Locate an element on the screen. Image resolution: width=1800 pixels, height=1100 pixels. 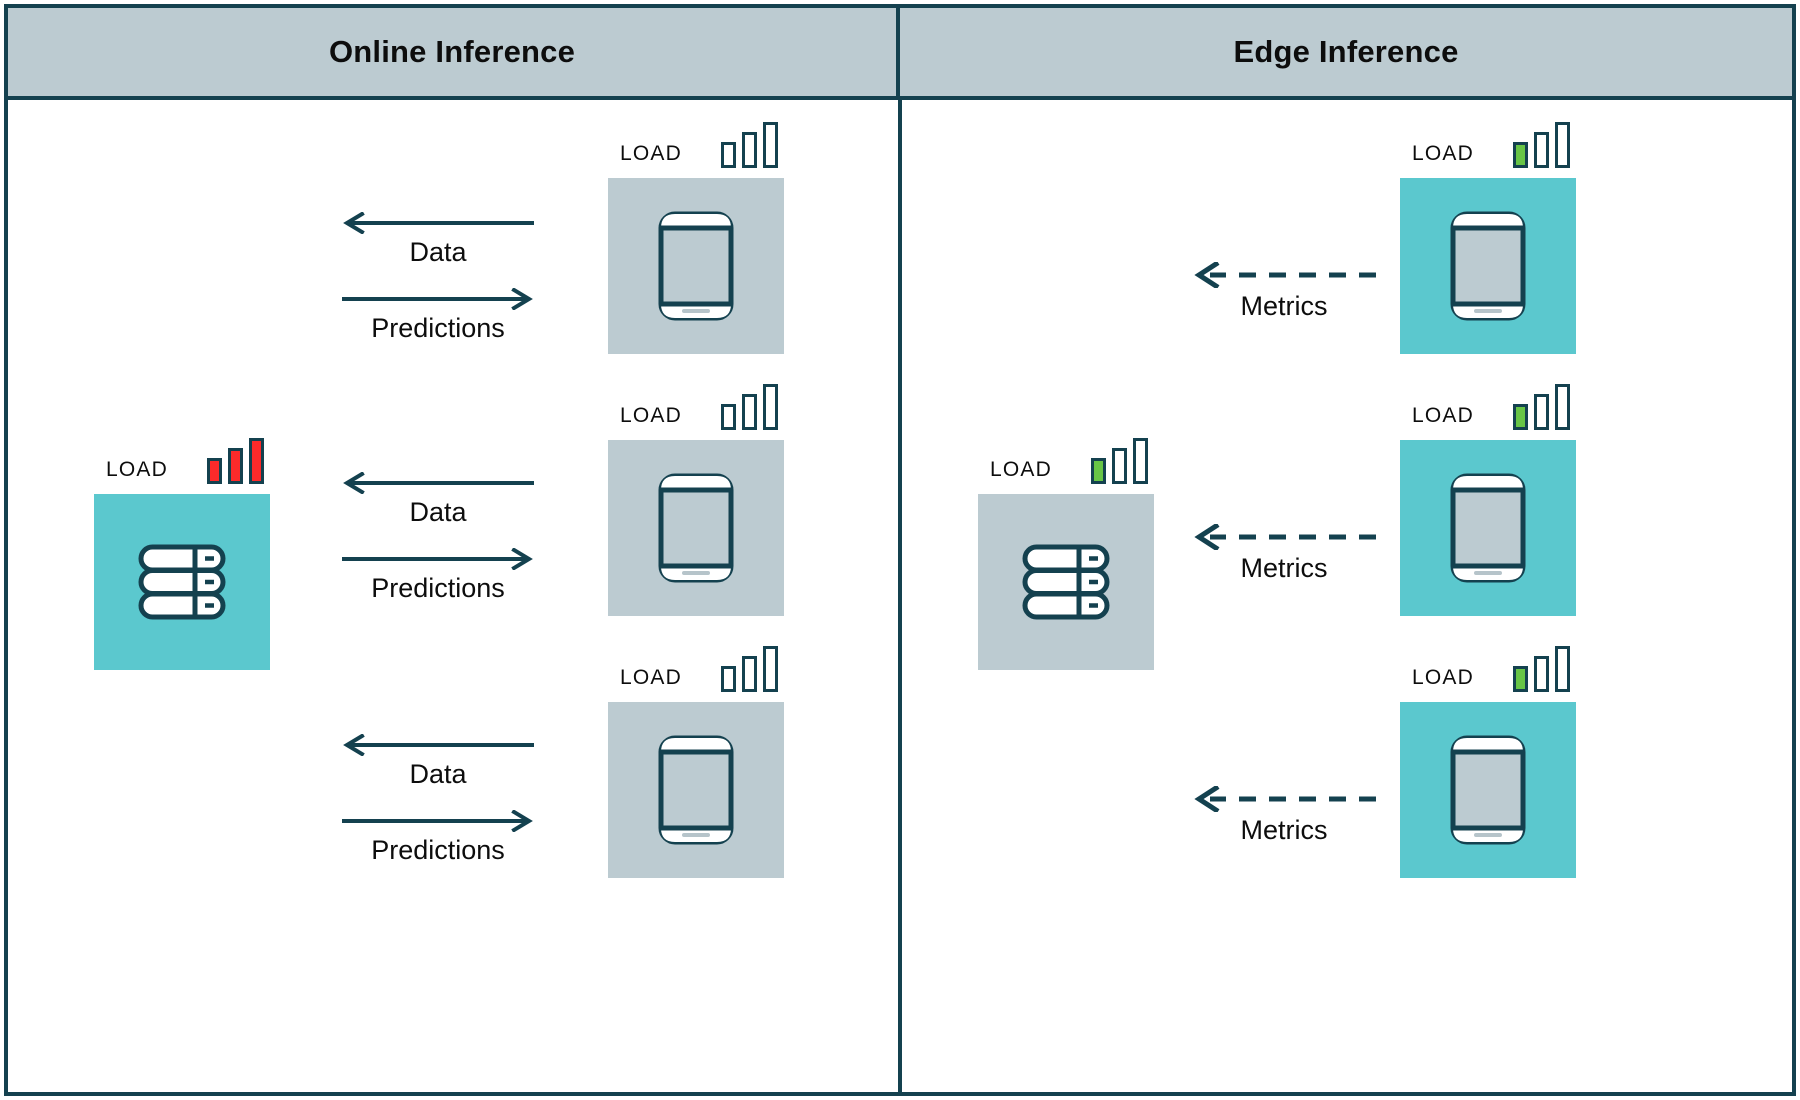
edge-server-node: LOAD is located at coordinates (1066, 554).